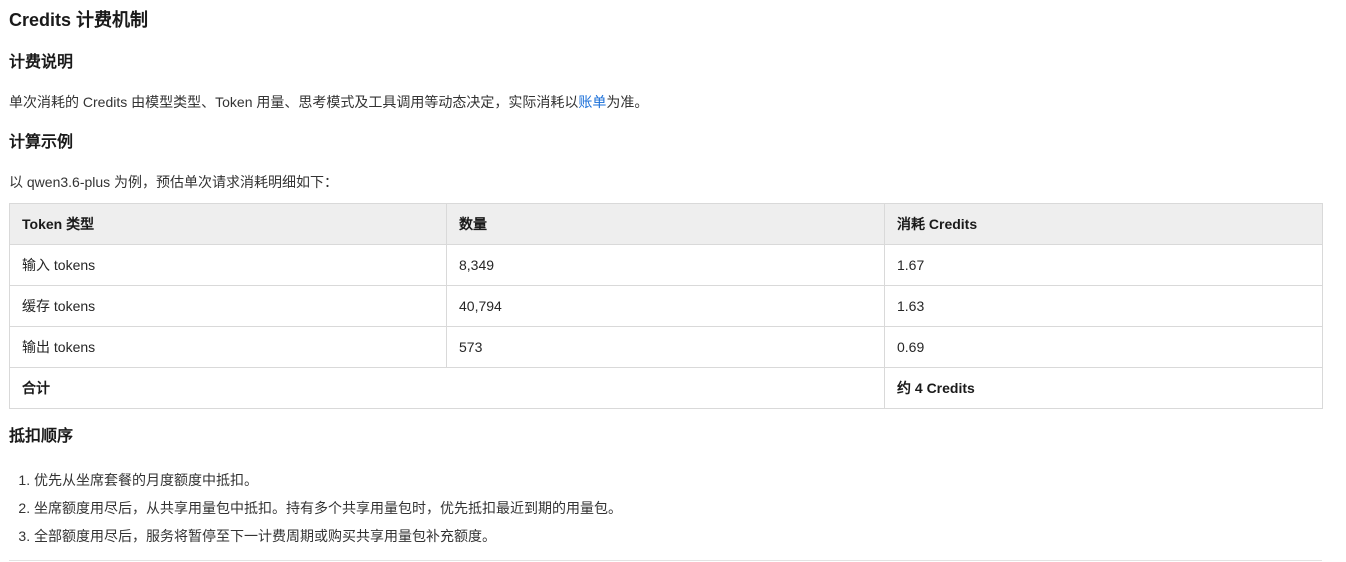  I want to click on cell-token-type: 缓存 tokens, so click(228, 306).